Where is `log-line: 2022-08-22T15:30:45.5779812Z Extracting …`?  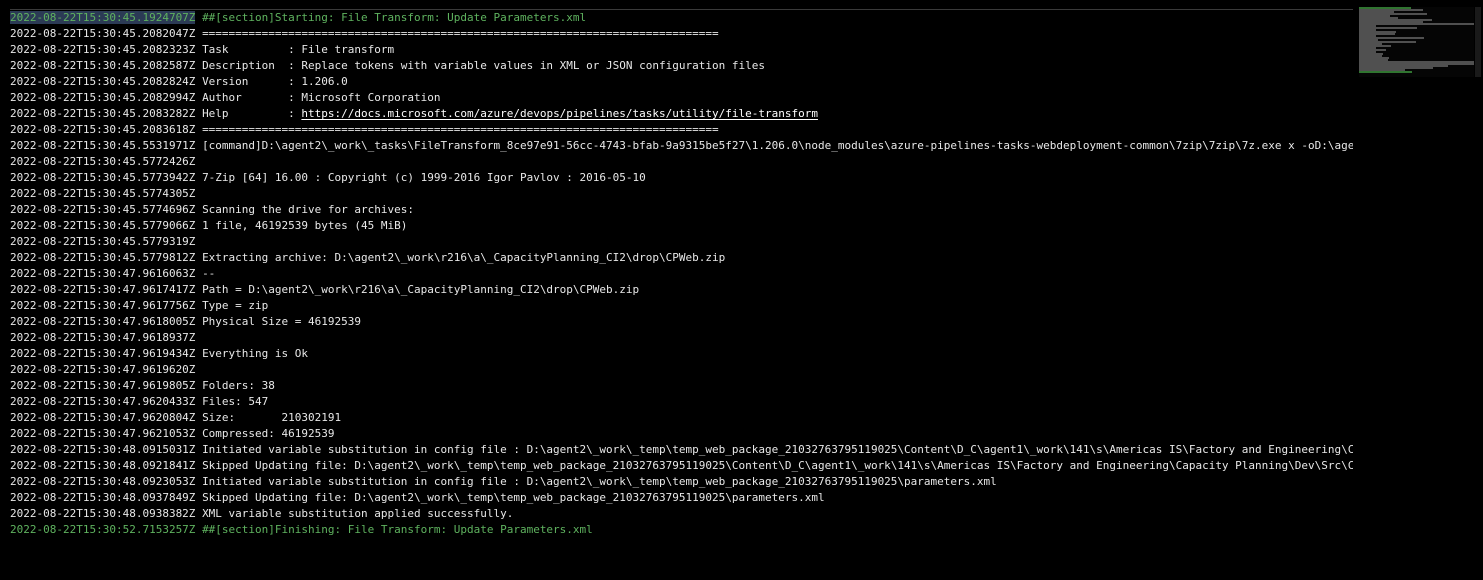 log-line: 2022-08-22T15:30:45.5779812Z Extracting … is located at coordinates (681, 258).